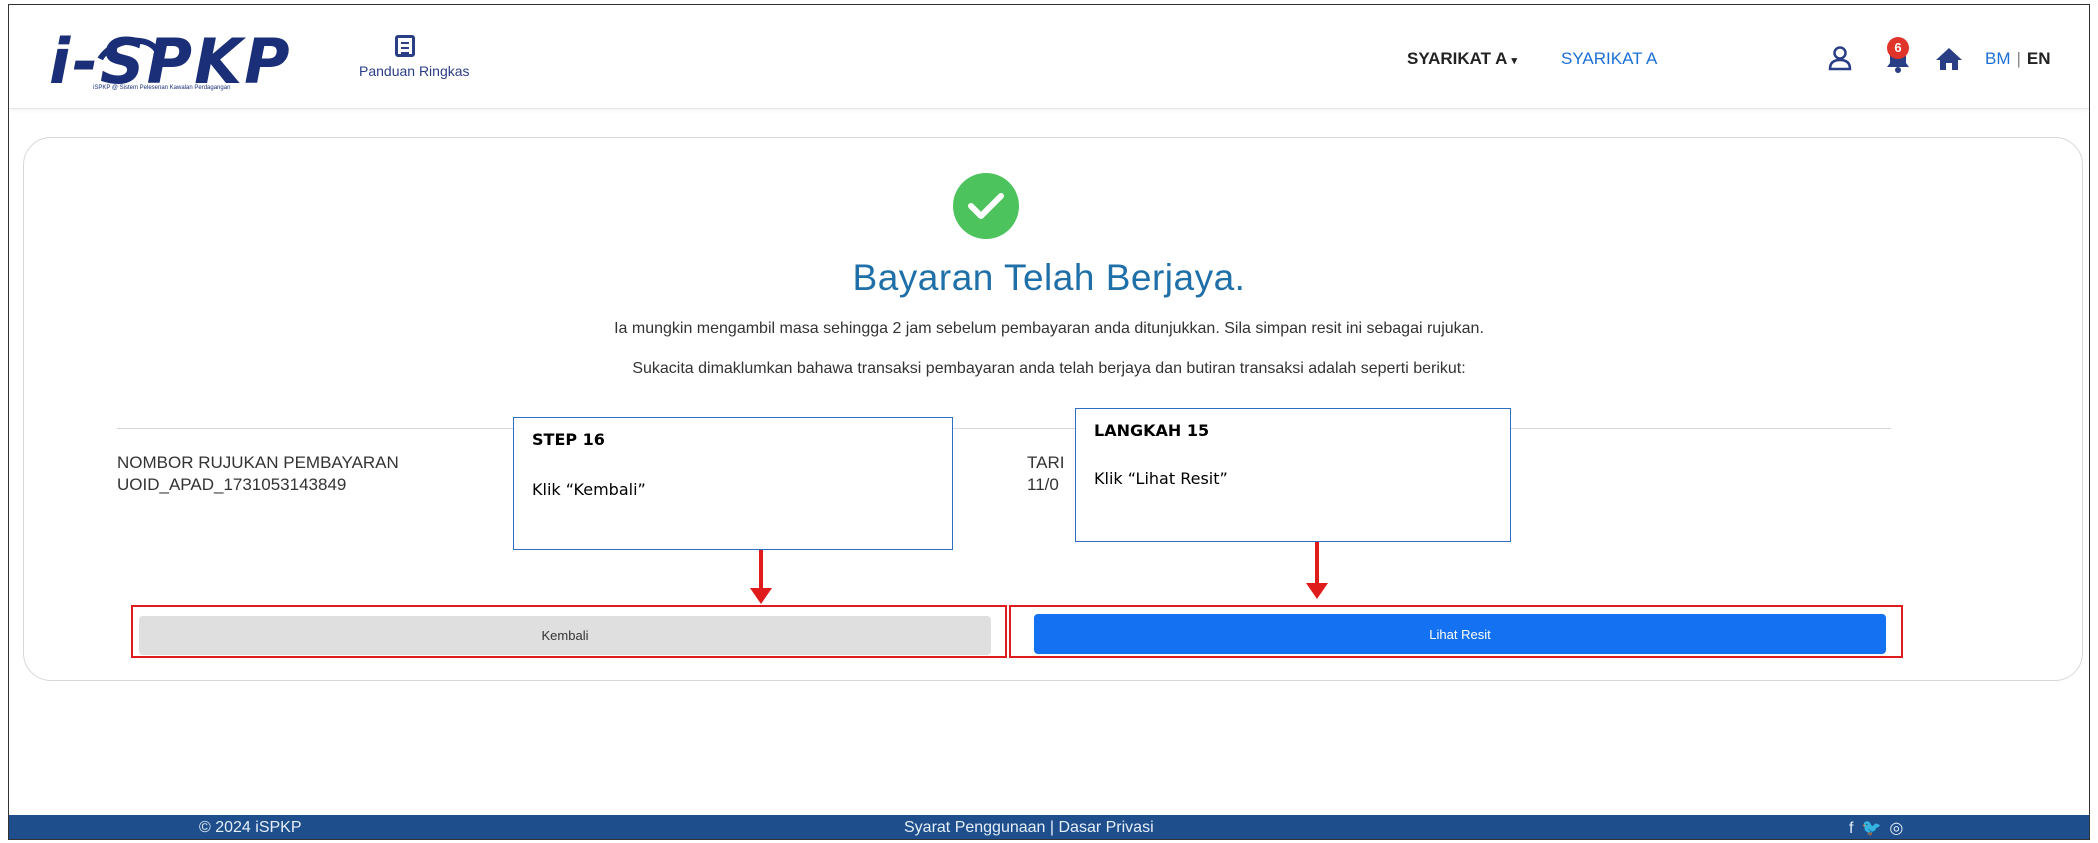  I want to click on copyright-text: © 2024 iSPKP, so click(250, 827).